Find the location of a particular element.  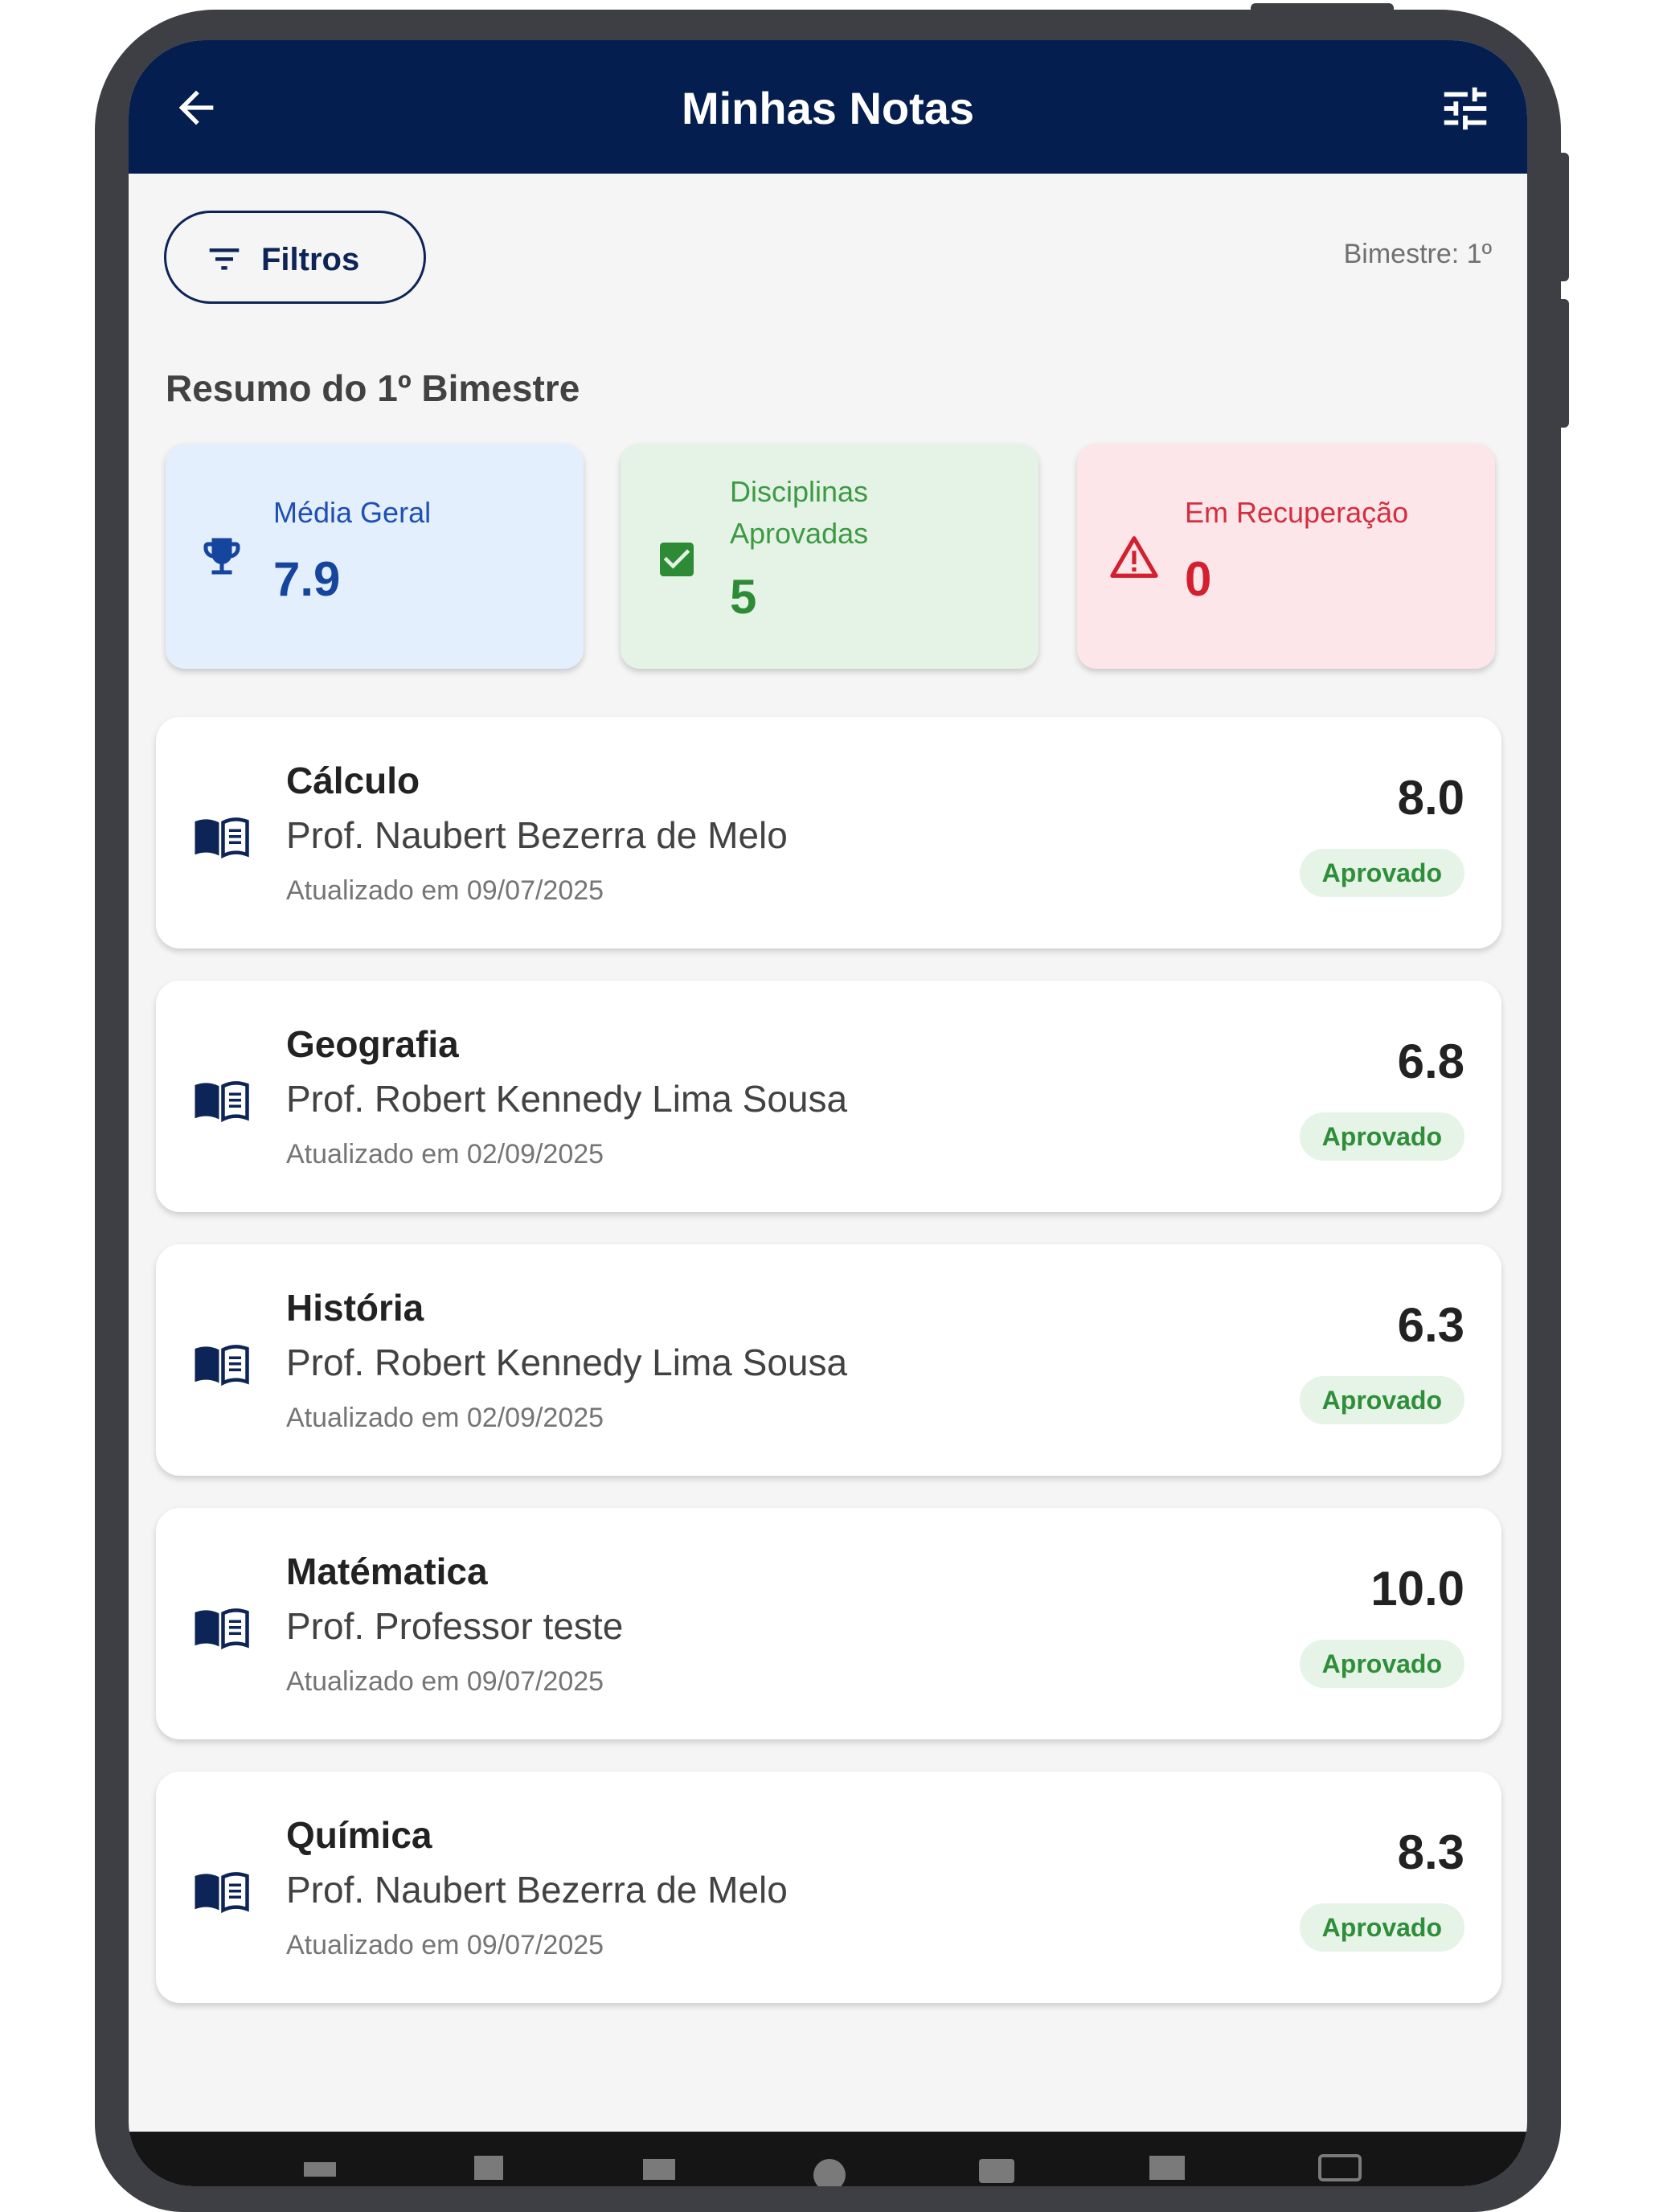

recents-nav-icon is located at coordinates (996, 2171).